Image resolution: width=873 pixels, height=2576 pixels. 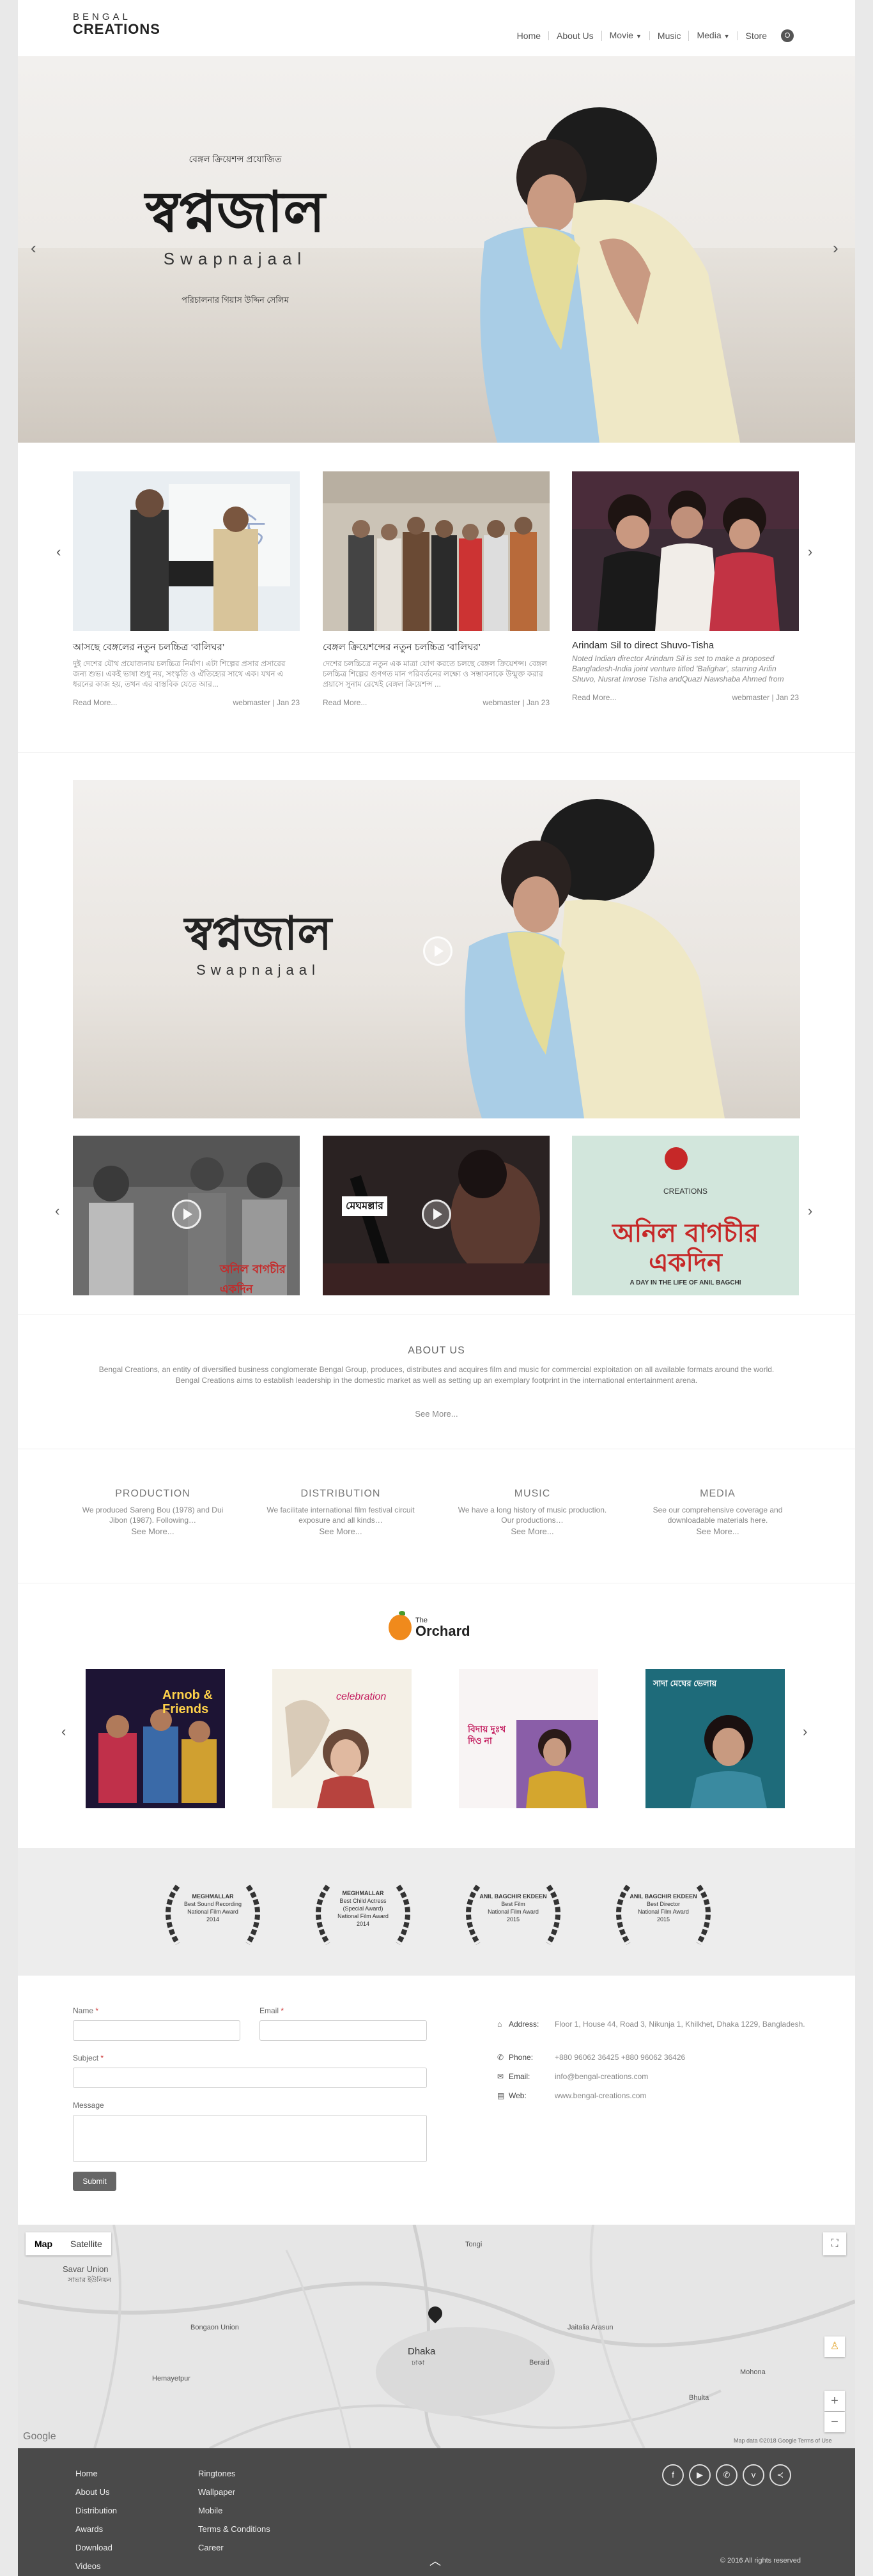 What do you see at coordinates (250, 2138) in the screenshot?
I see `message-field` at bounding box center [250, 2138].